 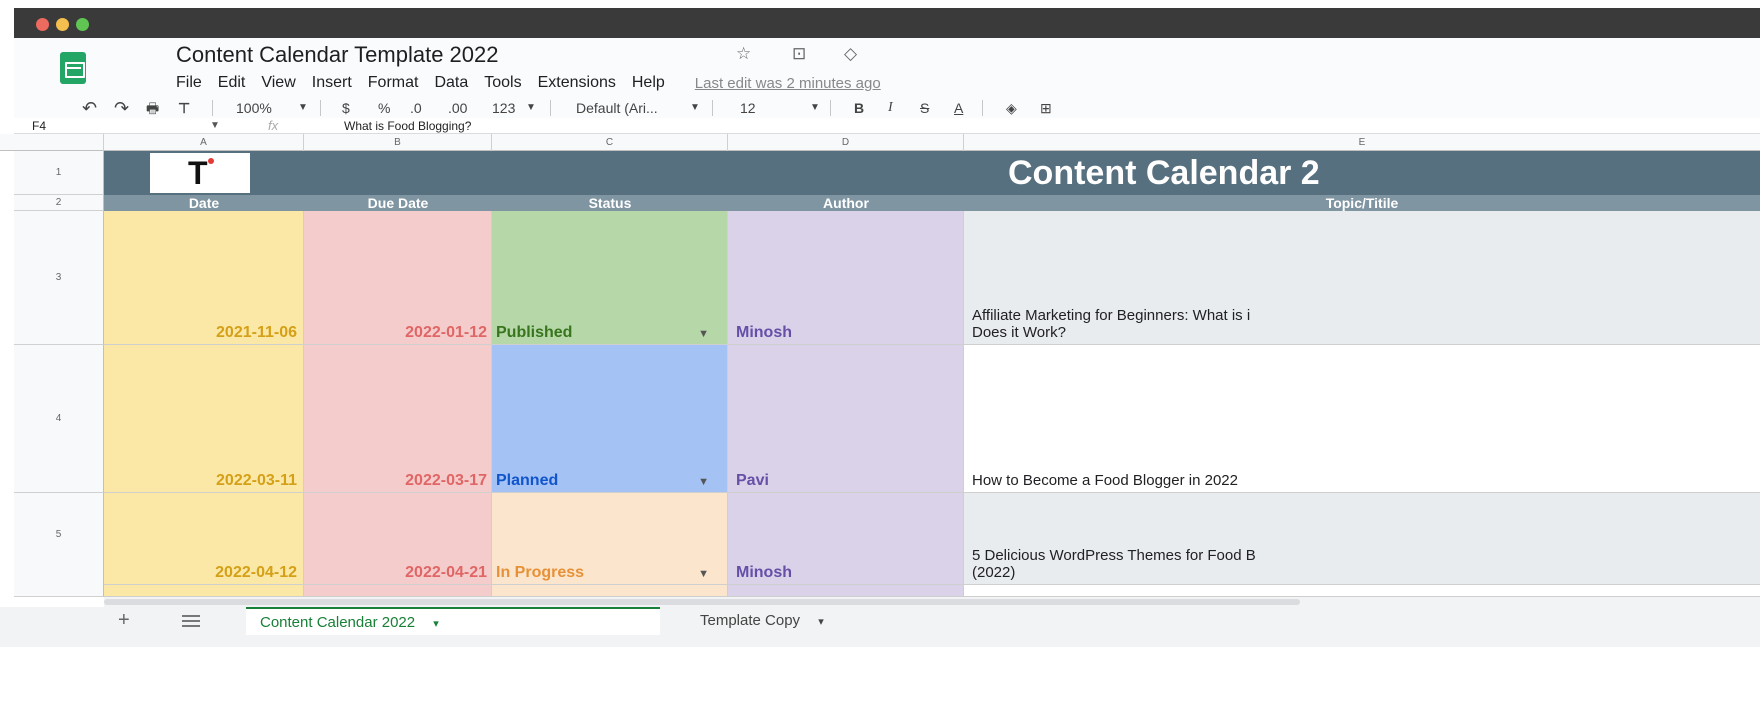 What do you see at coordinates (337, 55) in the screenshot?
I see `document-title: Content Calendar Template 2022` at bounding box center [337, 55].